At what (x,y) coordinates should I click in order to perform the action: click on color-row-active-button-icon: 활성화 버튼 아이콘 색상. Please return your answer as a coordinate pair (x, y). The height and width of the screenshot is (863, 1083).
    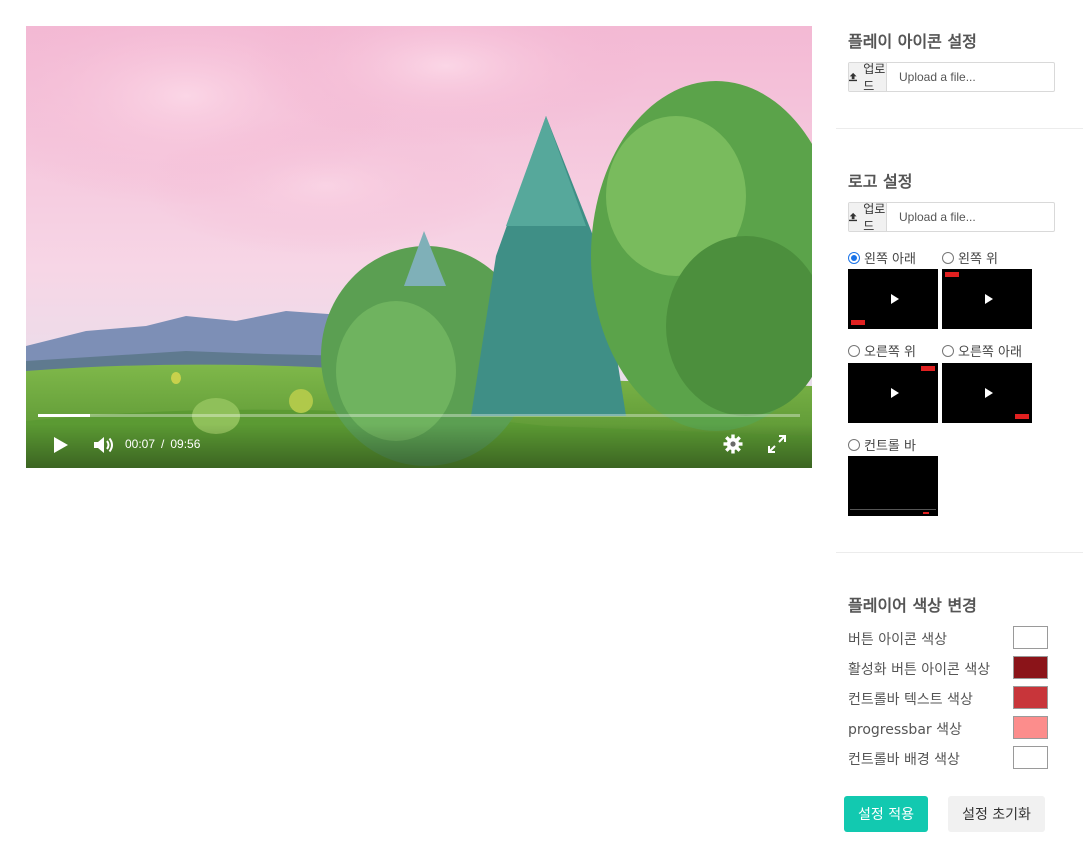
    Looking at the image, I should click on (948, 668).